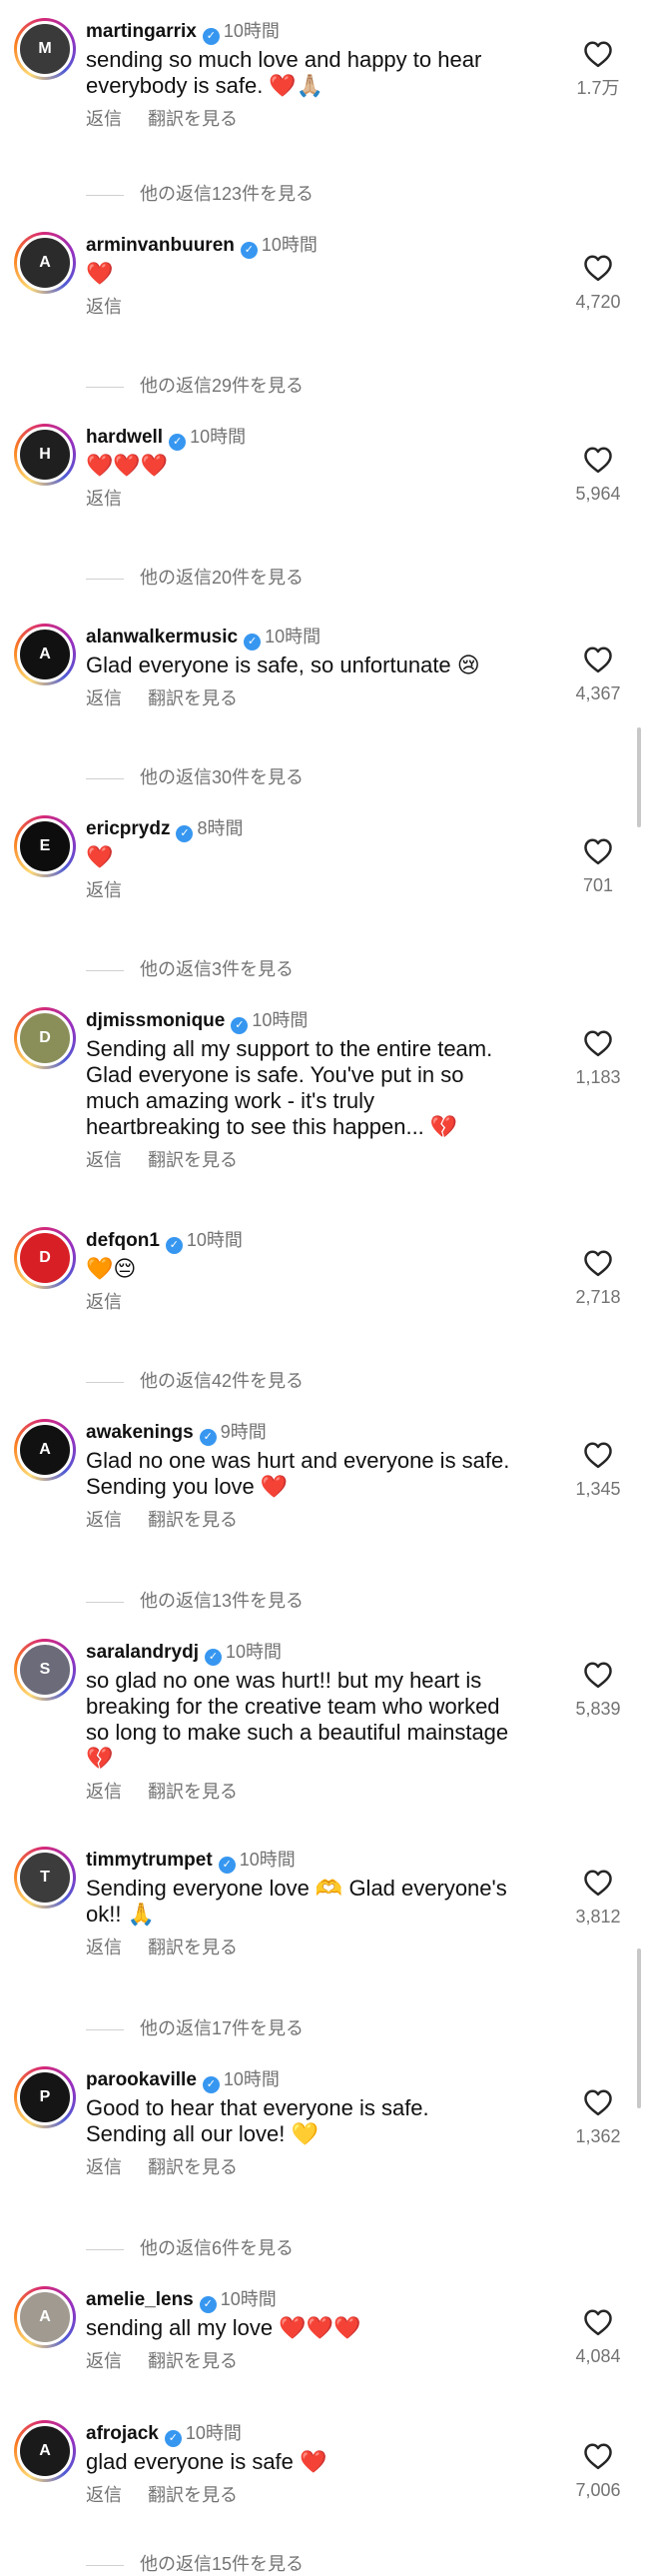 This screenshot has height=2576, width=647. Describe the element at coordinates (123, 1240) in the screenshot. I see `username: defqon1` at that location.